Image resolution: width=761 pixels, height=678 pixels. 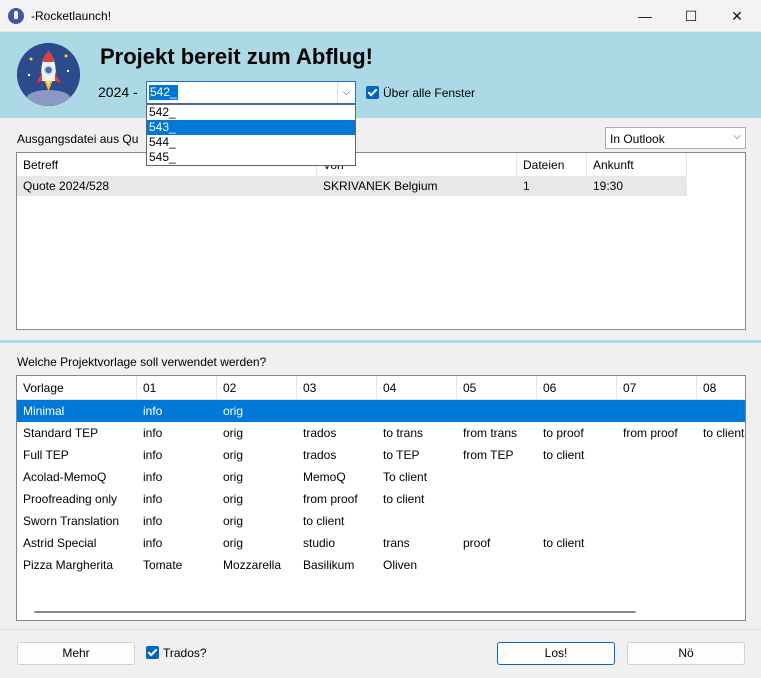 I want to click on template-folder-cell: from trans, so click(x=490, y=433).